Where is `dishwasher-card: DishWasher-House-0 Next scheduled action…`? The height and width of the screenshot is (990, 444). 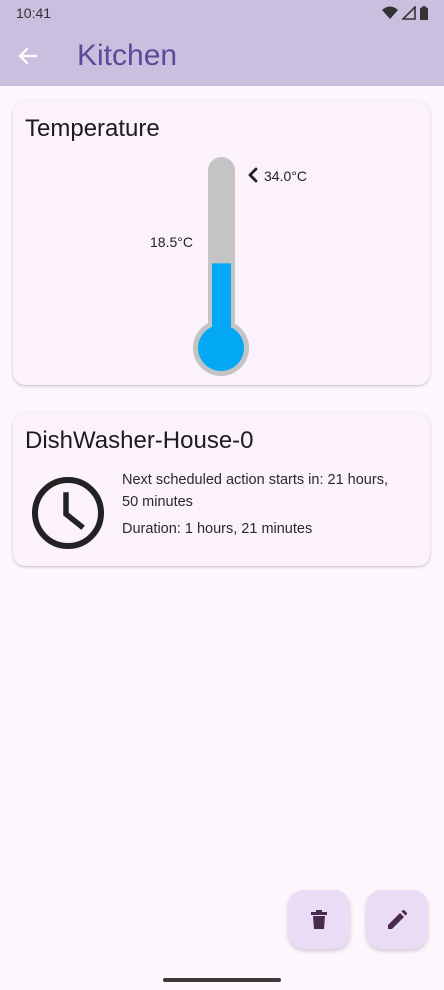
dishwasher-card: DishWasher-House-0 Next scheduled action… is located at coordinates (221, 489).